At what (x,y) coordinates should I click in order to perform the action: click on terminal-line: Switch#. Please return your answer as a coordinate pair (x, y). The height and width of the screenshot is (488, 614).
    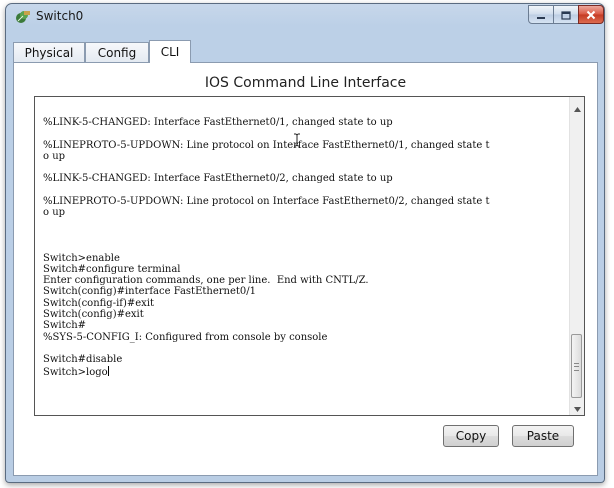
    Looking at the image, I should click on (65, 326).